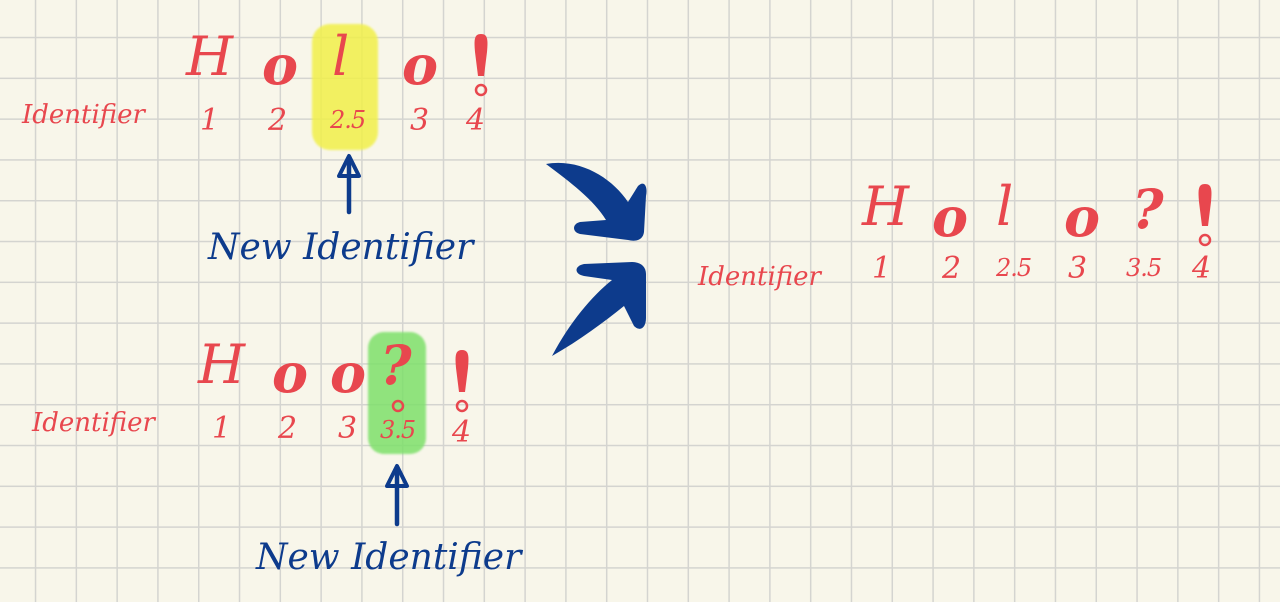 The height and width of the screenshot is (602, 1280). I want to click on bottom-id-2: 2, so click(288, 428).